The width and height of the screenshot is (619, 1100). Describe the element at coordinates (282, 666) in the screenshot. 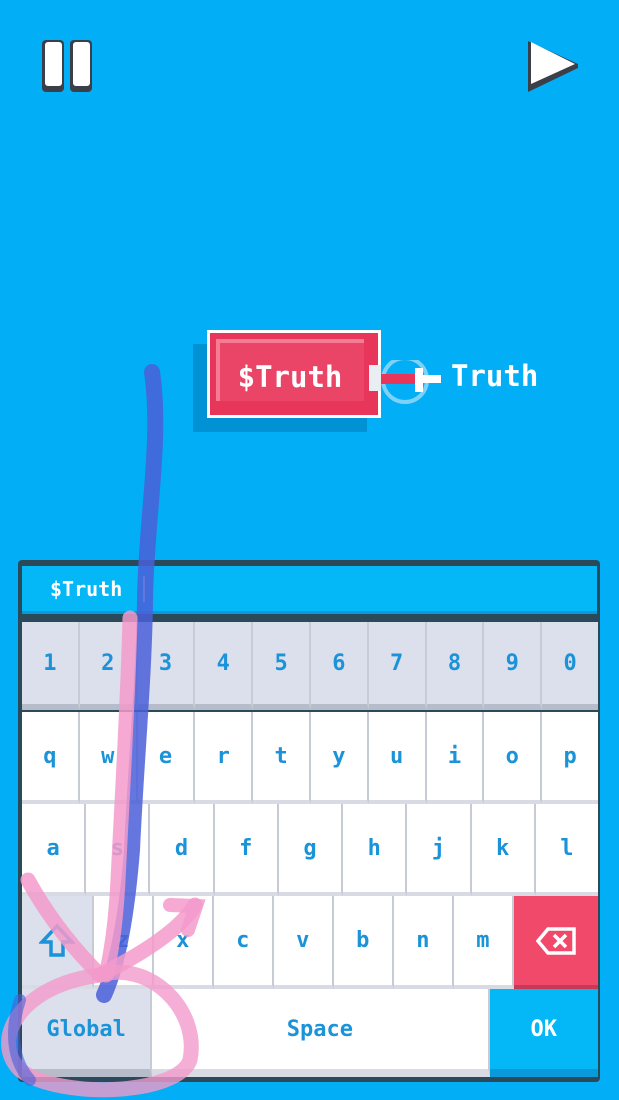

I see `key-5: 5` at that location.